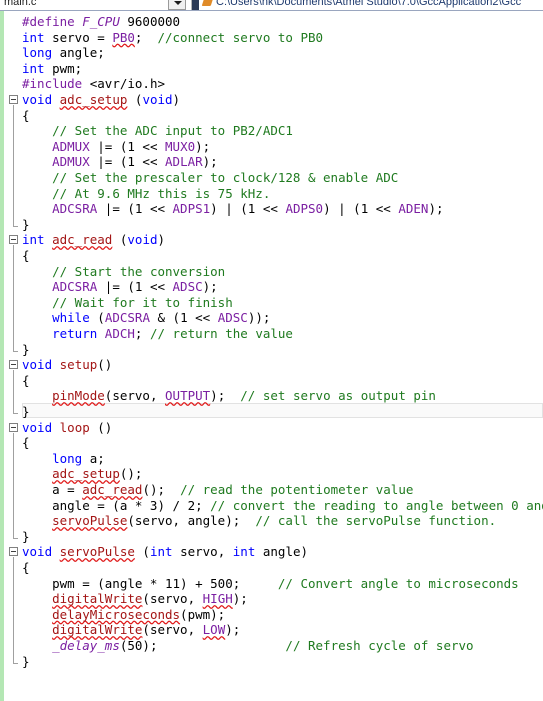  Describe the element at coordinates (247, 645) in the screenshot. I see `code-line: _delay_ms(50); // Refresh cycle of servo` at that location.